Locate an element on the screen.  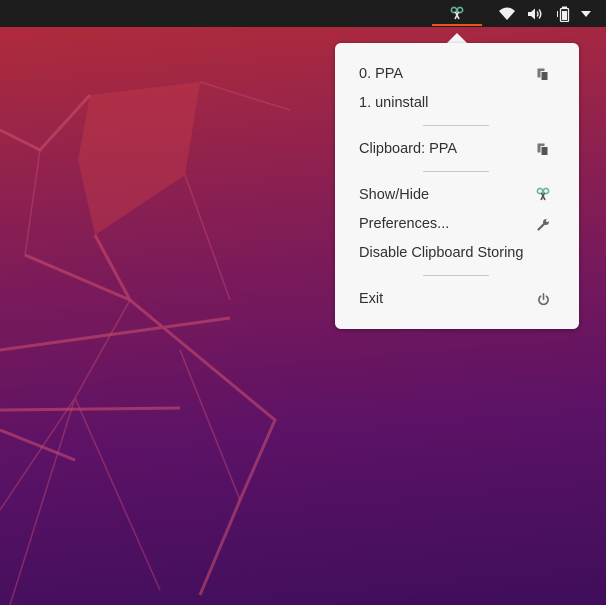
exit-label: Exit is located at coordinates (371, 299).